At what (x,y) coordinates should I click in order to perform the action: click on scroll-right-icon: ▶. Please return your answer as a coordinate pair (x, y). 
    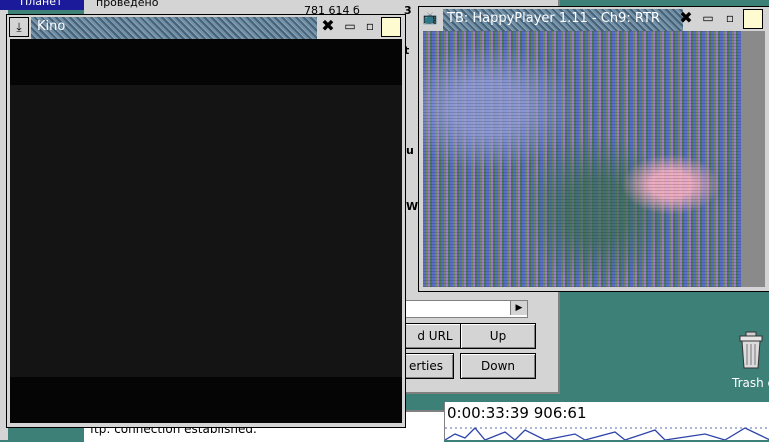
    Looking at the image, I should click on (518, 308).